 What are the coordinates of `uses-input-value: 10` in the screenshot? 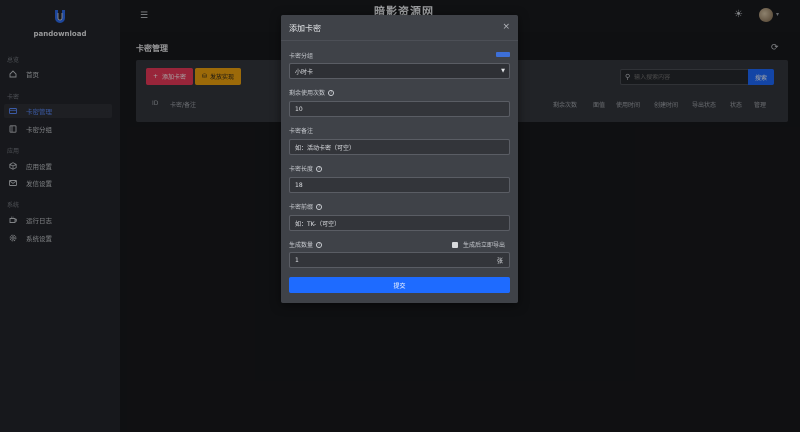 It's located at (299, 109).